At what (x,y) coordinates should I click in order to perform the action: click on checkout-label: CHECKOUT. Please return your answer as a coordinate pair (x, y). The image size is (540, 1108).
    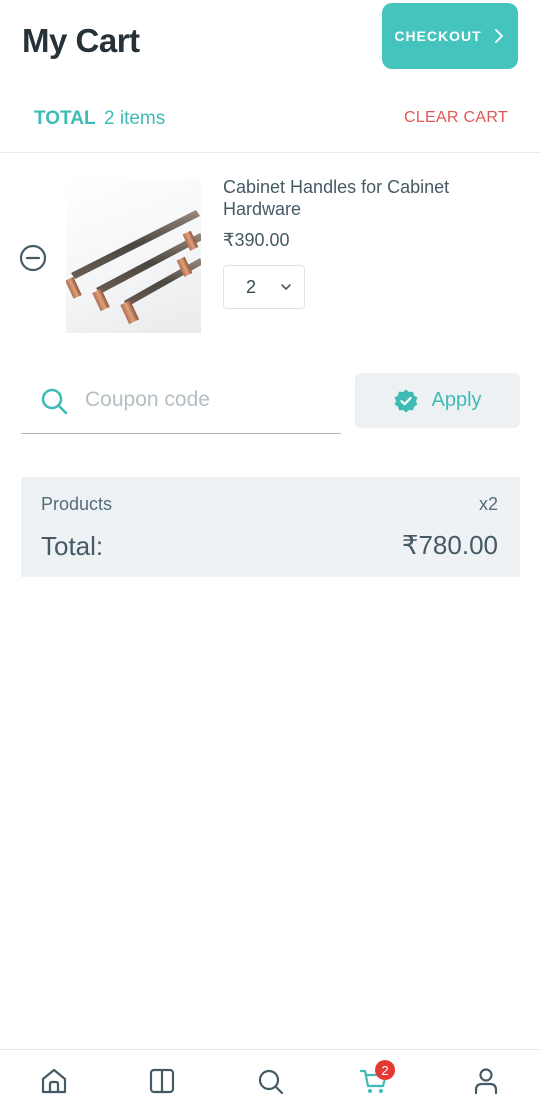
    Looking at the image, I should click on (438, 36).